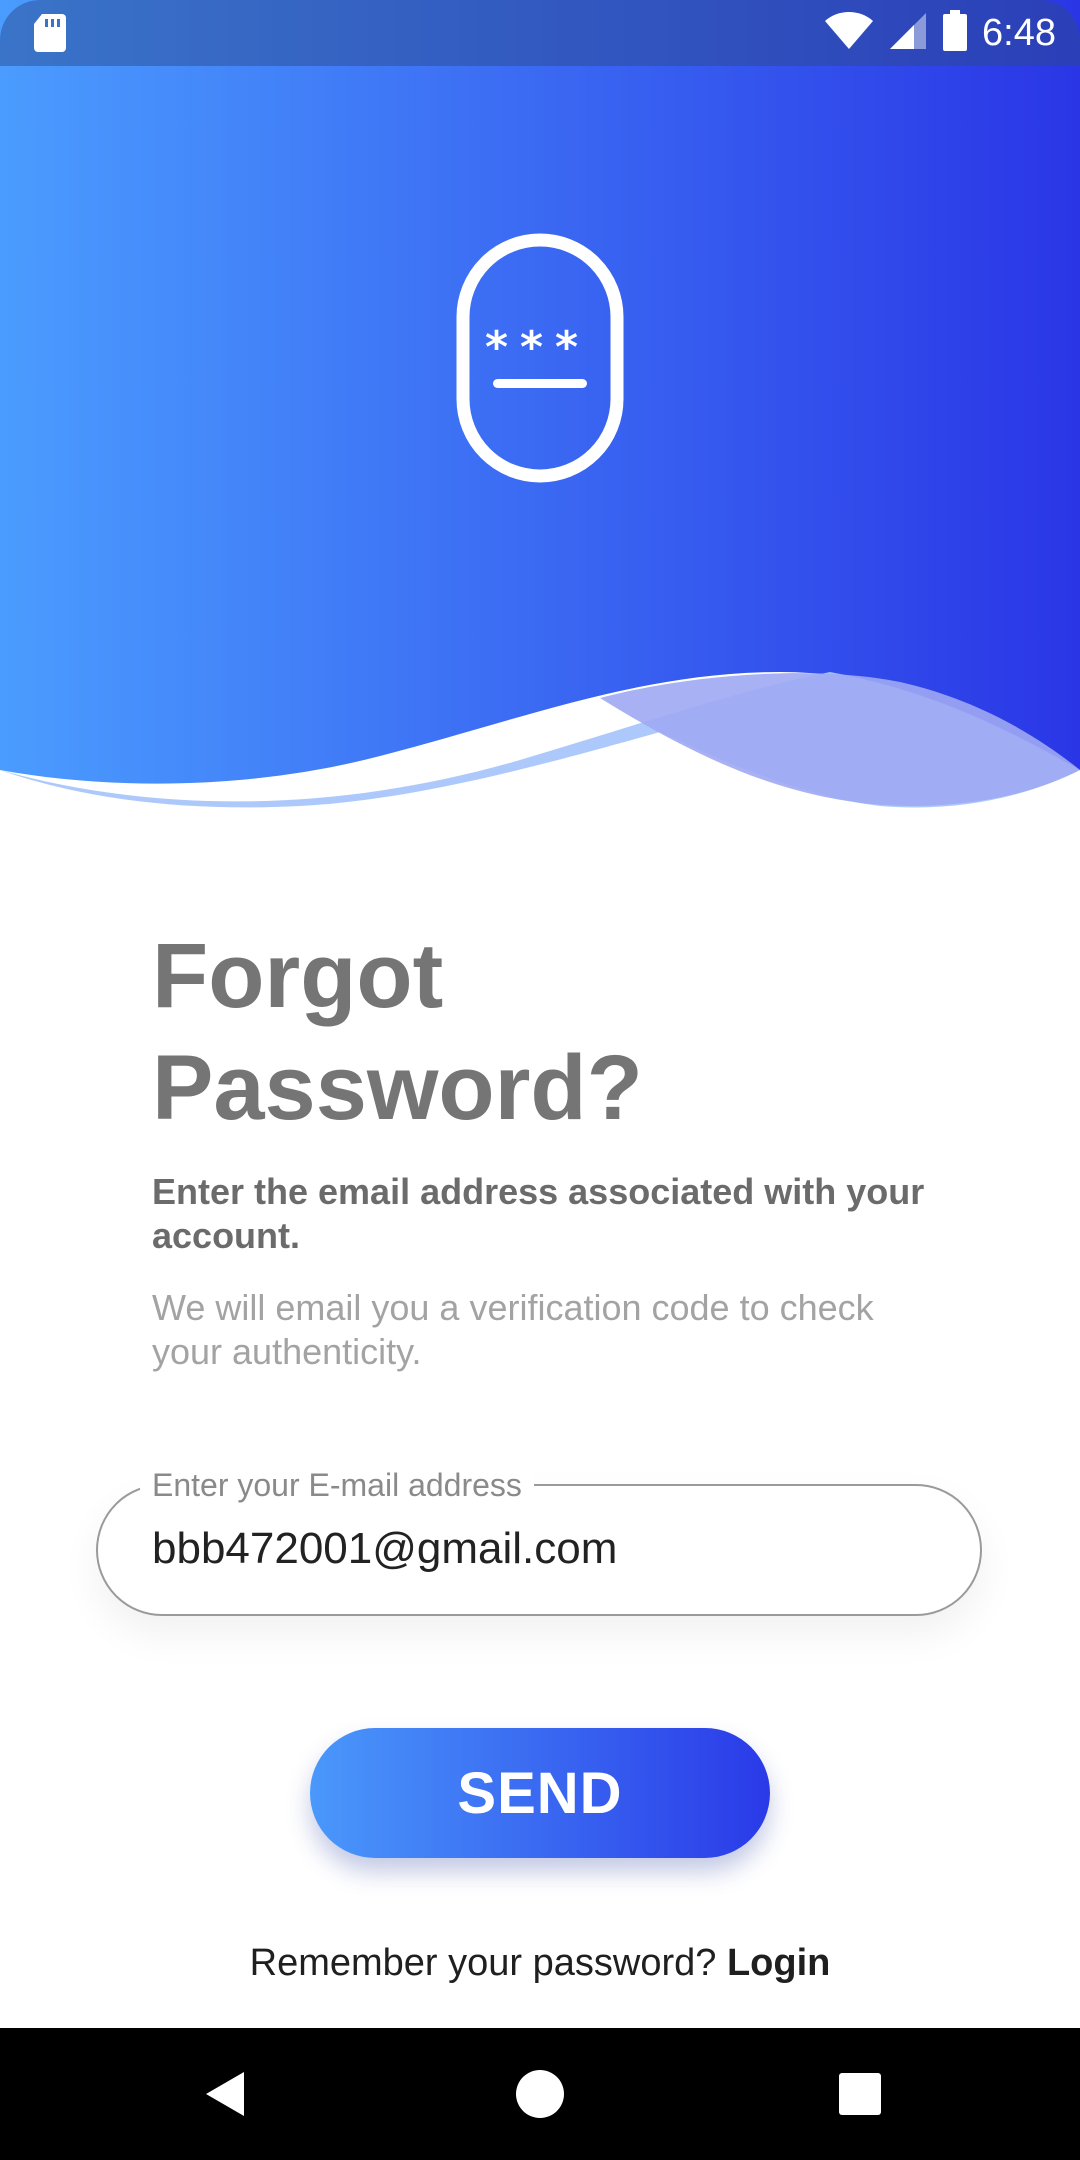  I want to click on back-icon, so click(228, 2094).